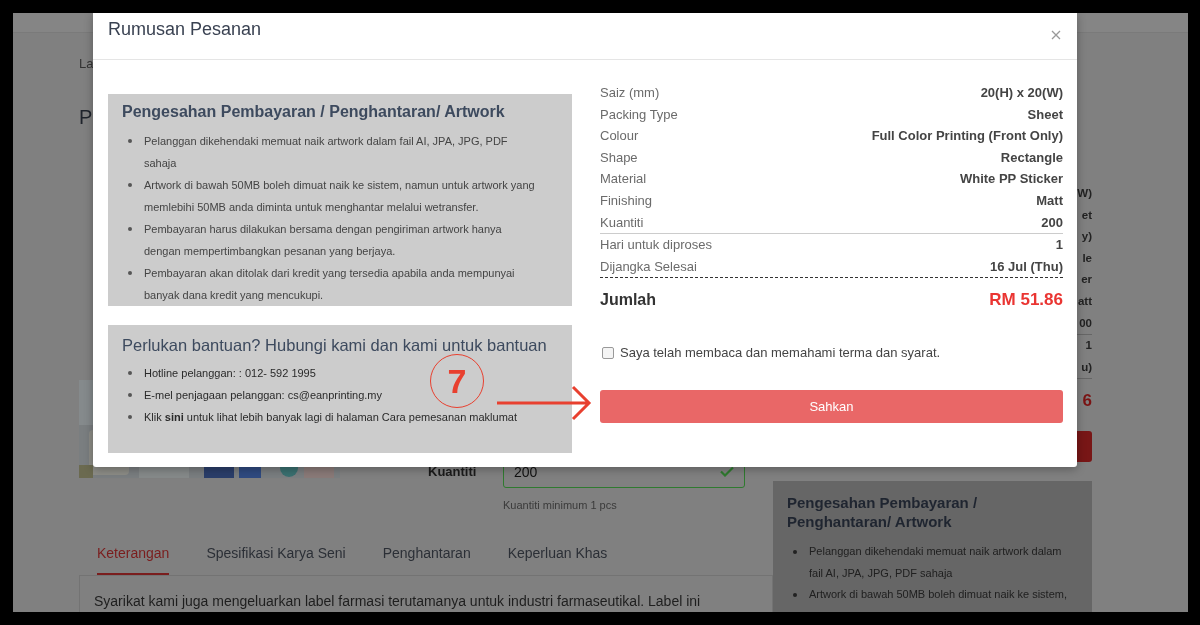 This screenshot has width=1200, height=625. What do you see at coordinates (1087, 257) in the screenshot?
I see `summary-value: le` at bounding box center [1087, 257].